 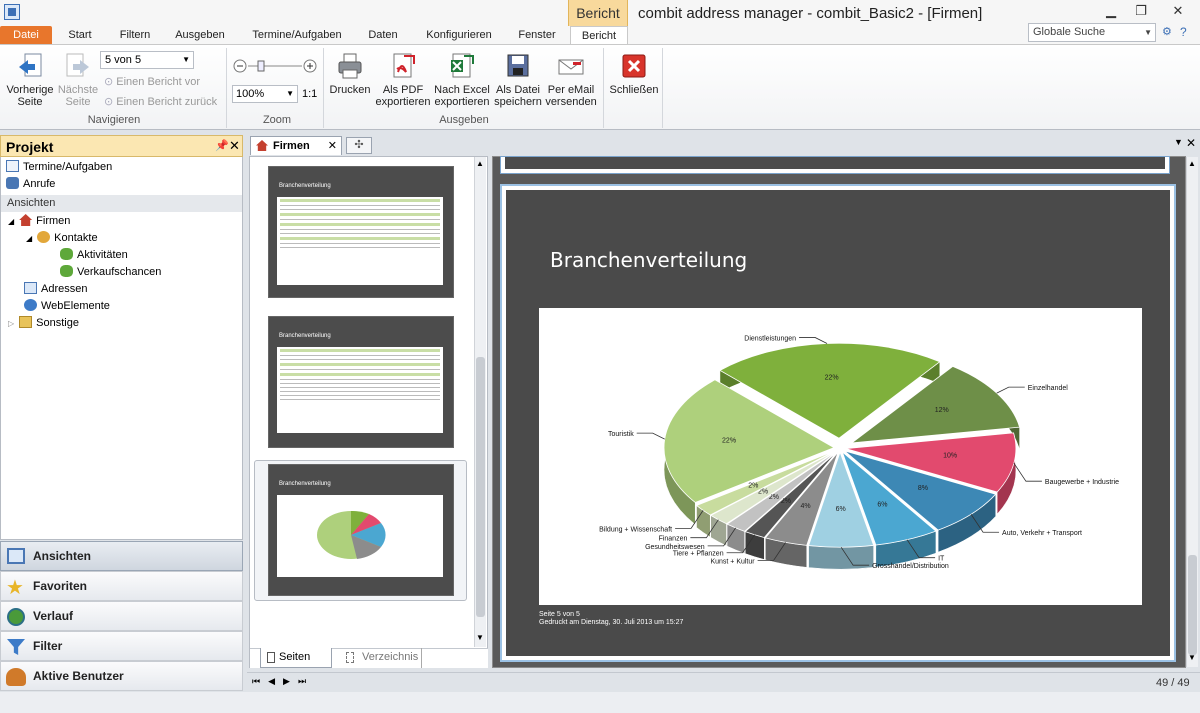 I want to click on project-panel-title: Projekt, so click(x=30, y=147).